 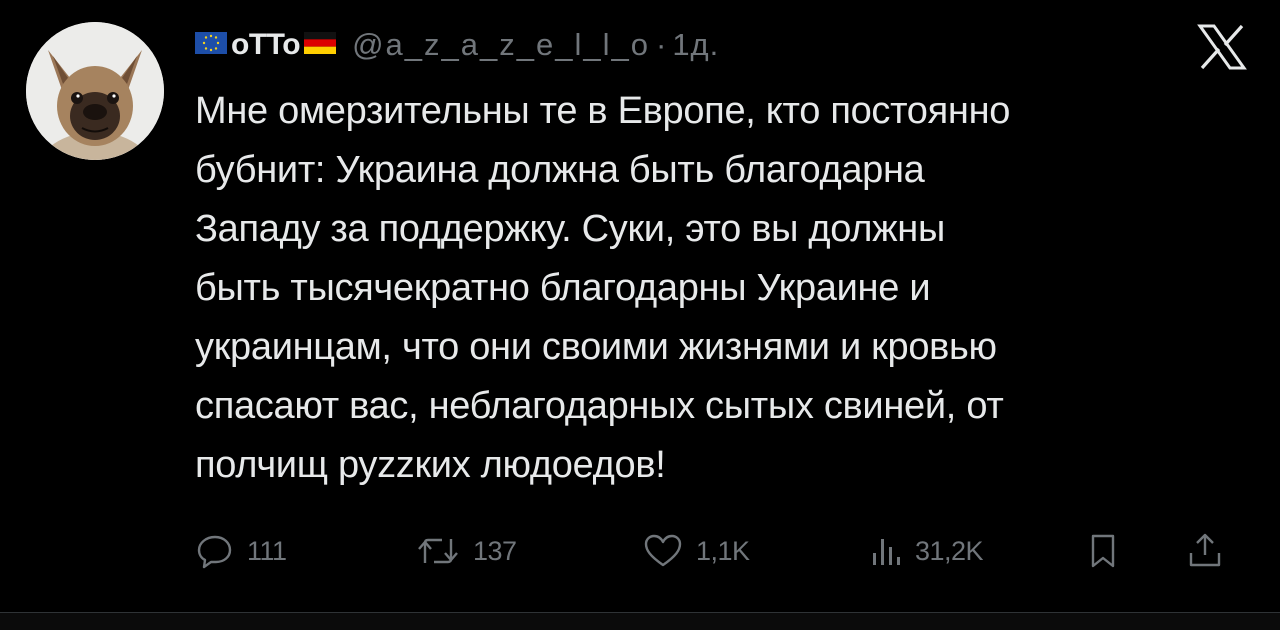 I want to click on like-count: 1,1K, so click(x=723, y=550).